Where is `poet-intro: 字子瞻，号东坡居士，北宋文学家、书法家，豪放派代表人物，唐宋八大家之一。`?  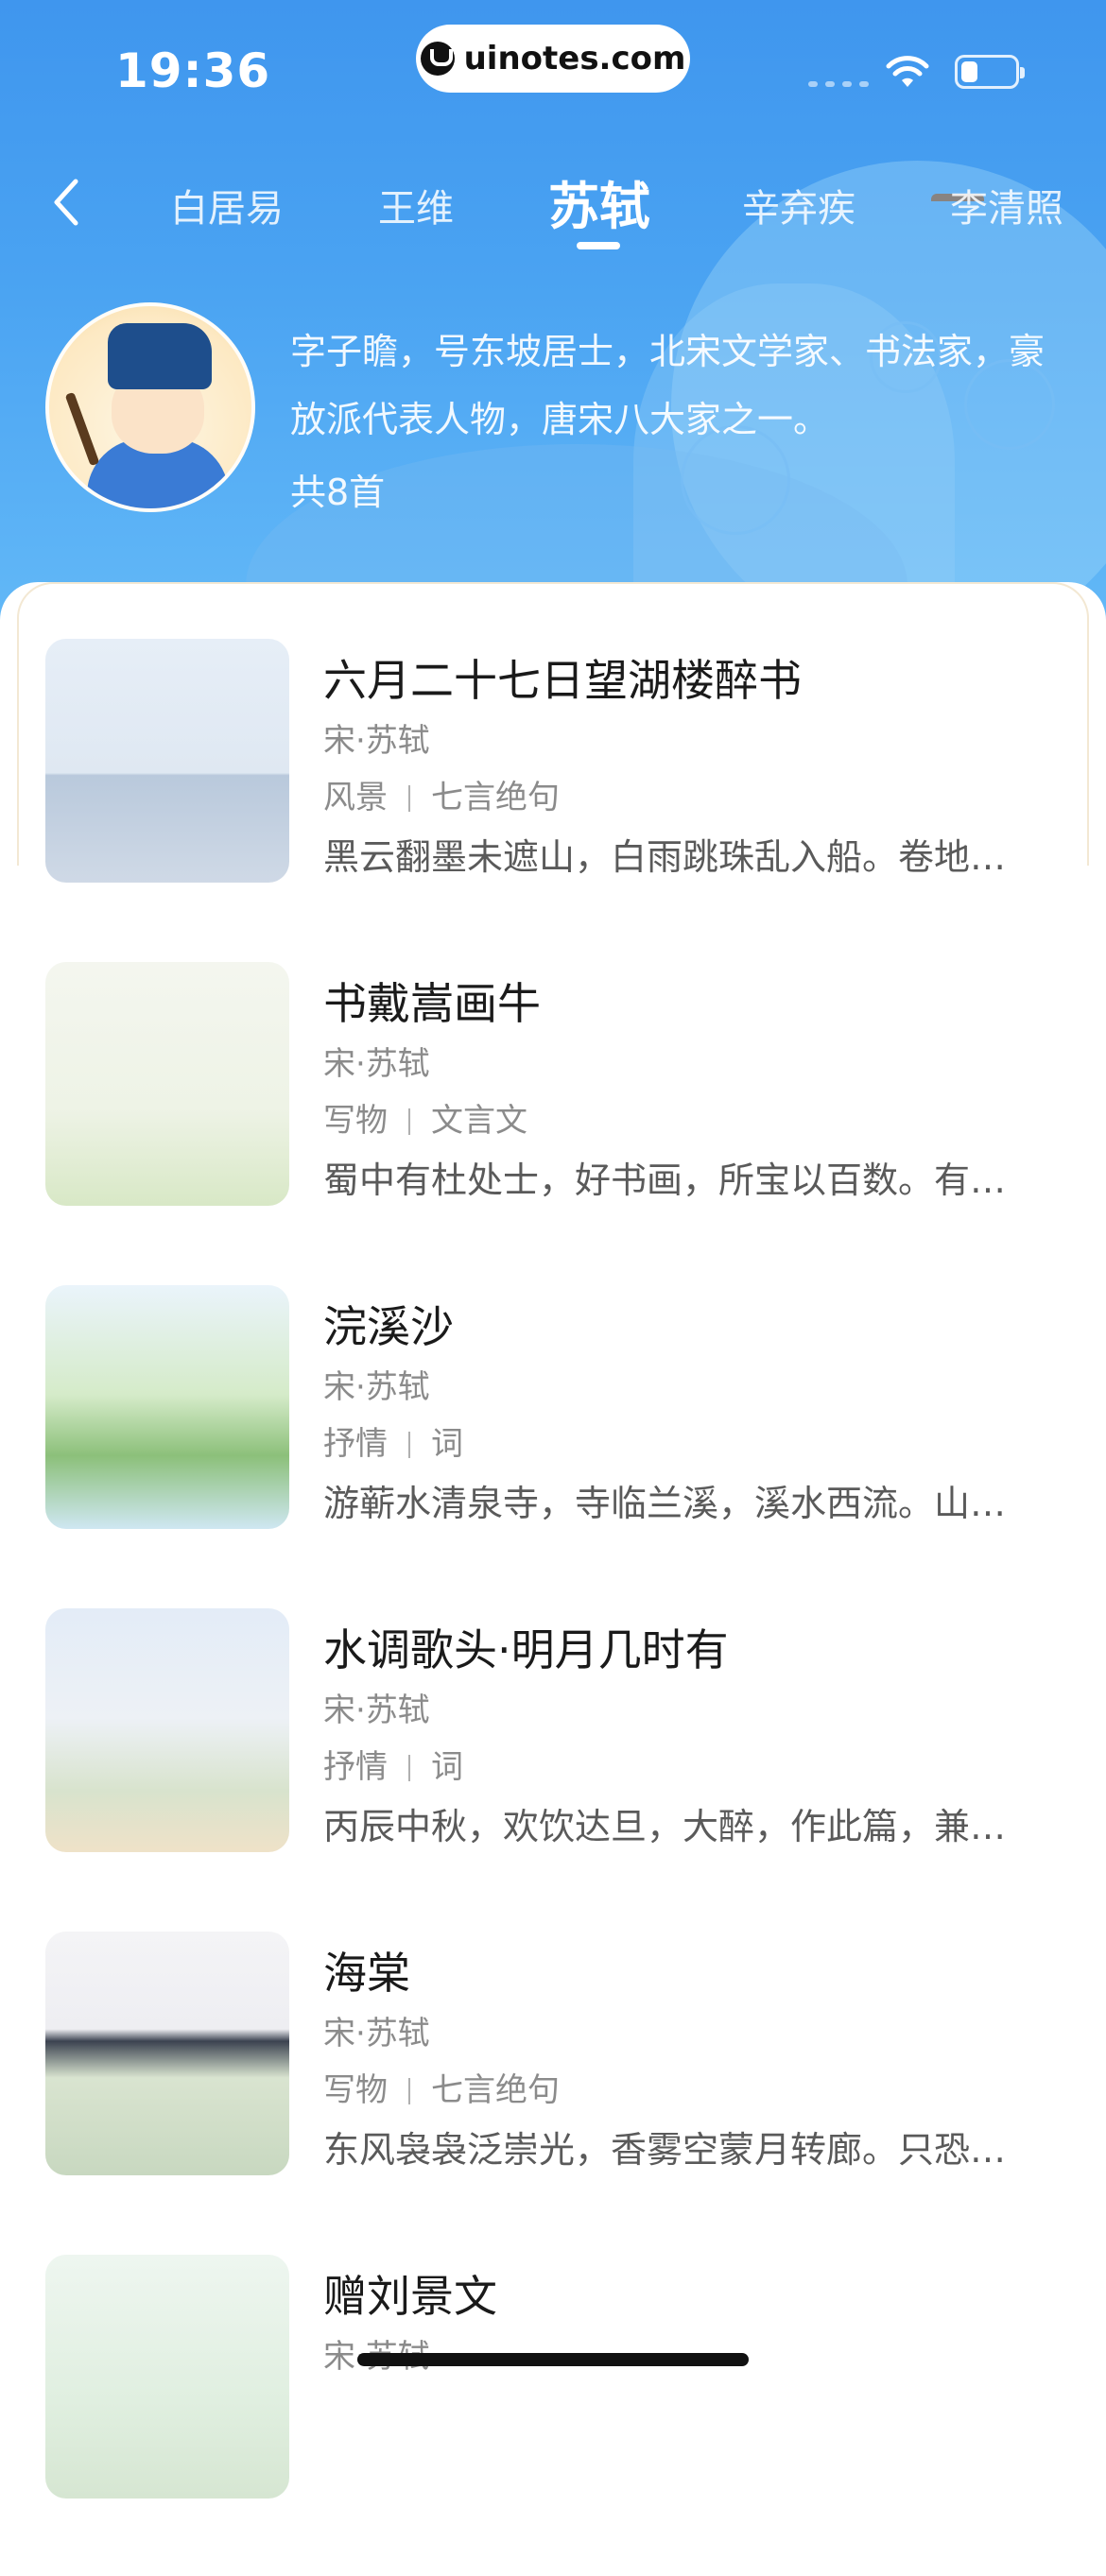 poet-intro: 字子瞻，号东坡居士，北宋文学家、书法家，豪放派代表人物，唐宋八大家之一。 is located at coordinates (668, 385).